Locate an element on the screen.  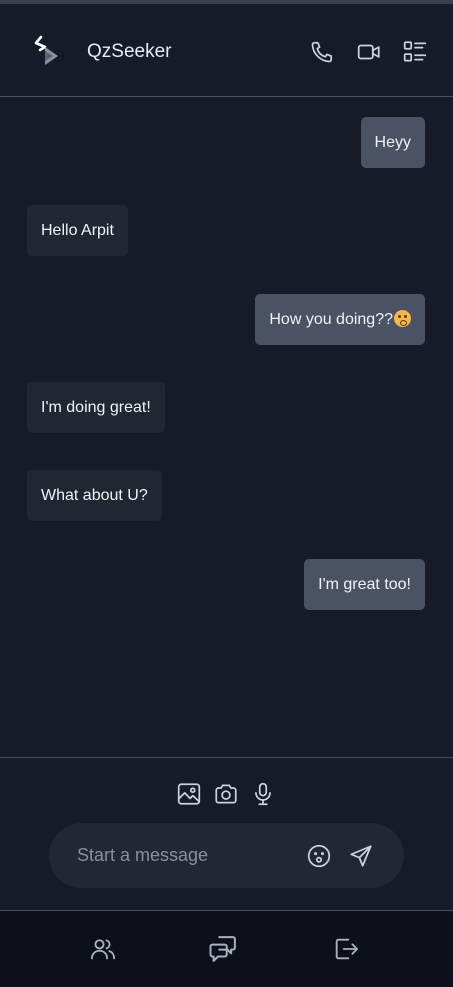
message-text: Hello Arpit is located at coordinates (77, 230).